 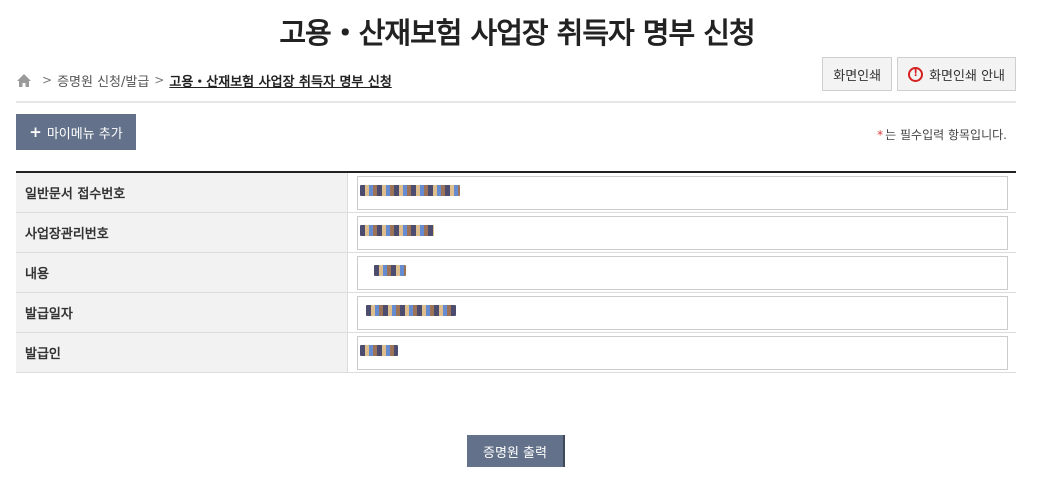 What do you see at coordinates (967, 76) in the screenshot?
I see `print-guide-label: 화면인쇄 안내` at bounding box center [967, 76].